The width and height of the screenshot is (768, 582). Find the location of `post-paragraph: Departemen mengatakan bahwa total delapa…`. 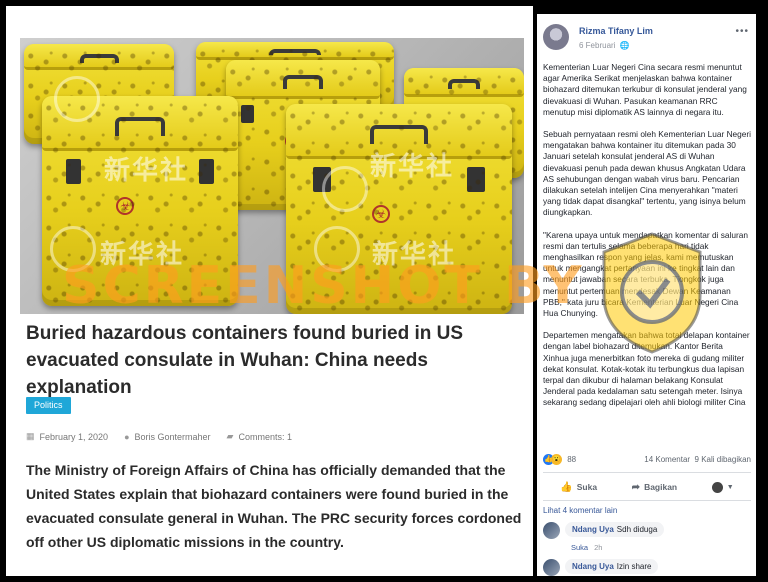

post-paragraph: Departemen mengatakan bahwa total delapa… is located at coordinates (646, 369).